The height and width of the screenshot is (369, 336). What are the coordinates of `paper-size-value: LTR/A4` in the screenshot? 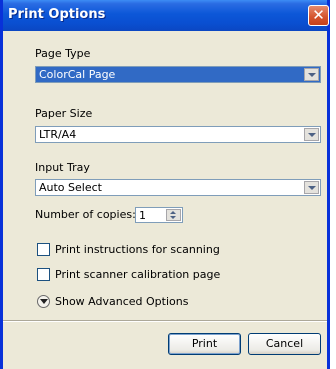 It's located at (58, 134).